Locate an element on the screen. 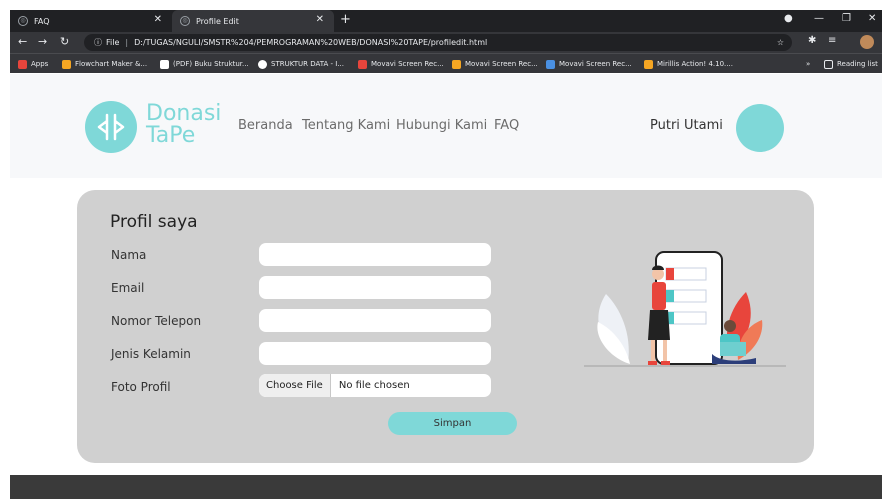 The image size is (882, 499). browser-profile-avatar is located at coordinates (867, 42).